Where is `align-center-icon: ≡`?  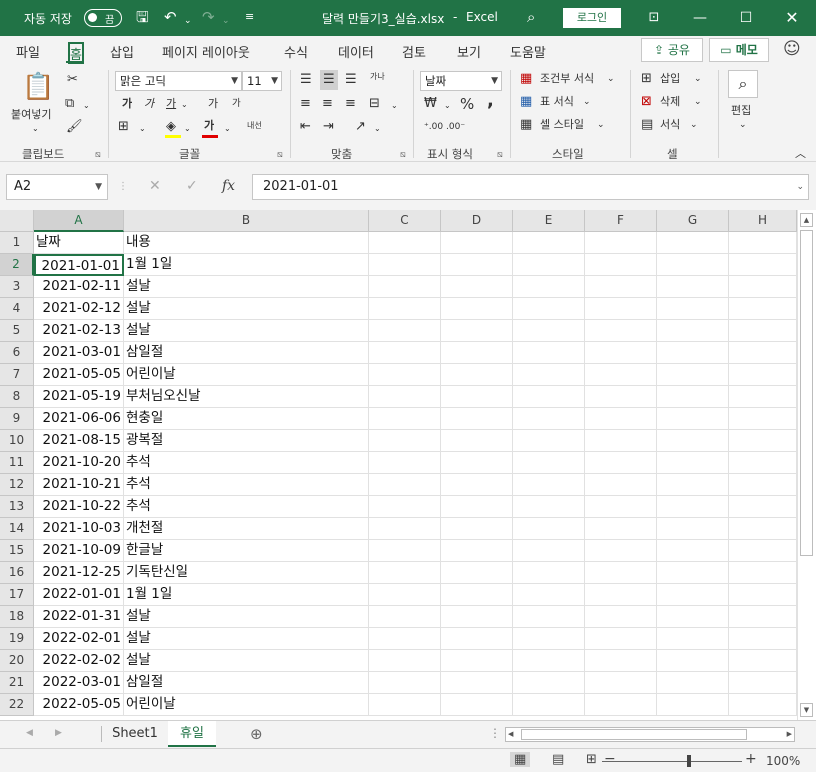
align-center-icon: ≡ is located at coordinates (327, 104).